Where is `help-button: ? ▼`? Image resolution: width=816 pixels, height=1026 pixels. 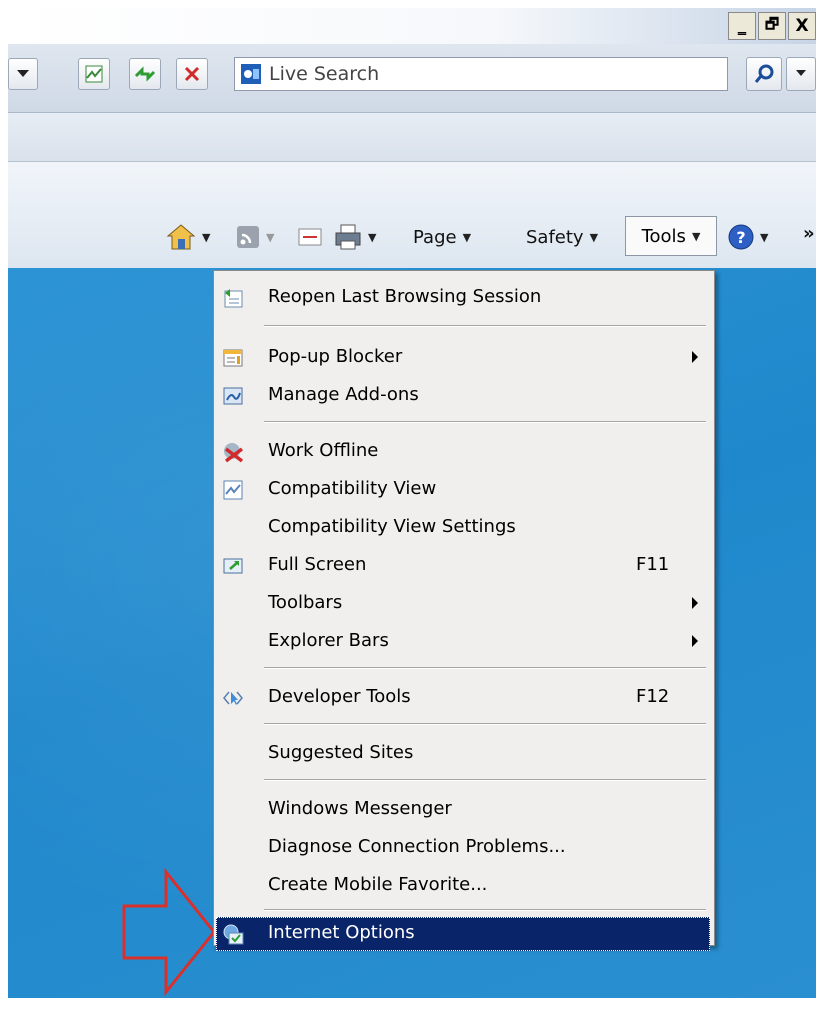 help-button: ? ▼ is located at coordinates (748, 237).